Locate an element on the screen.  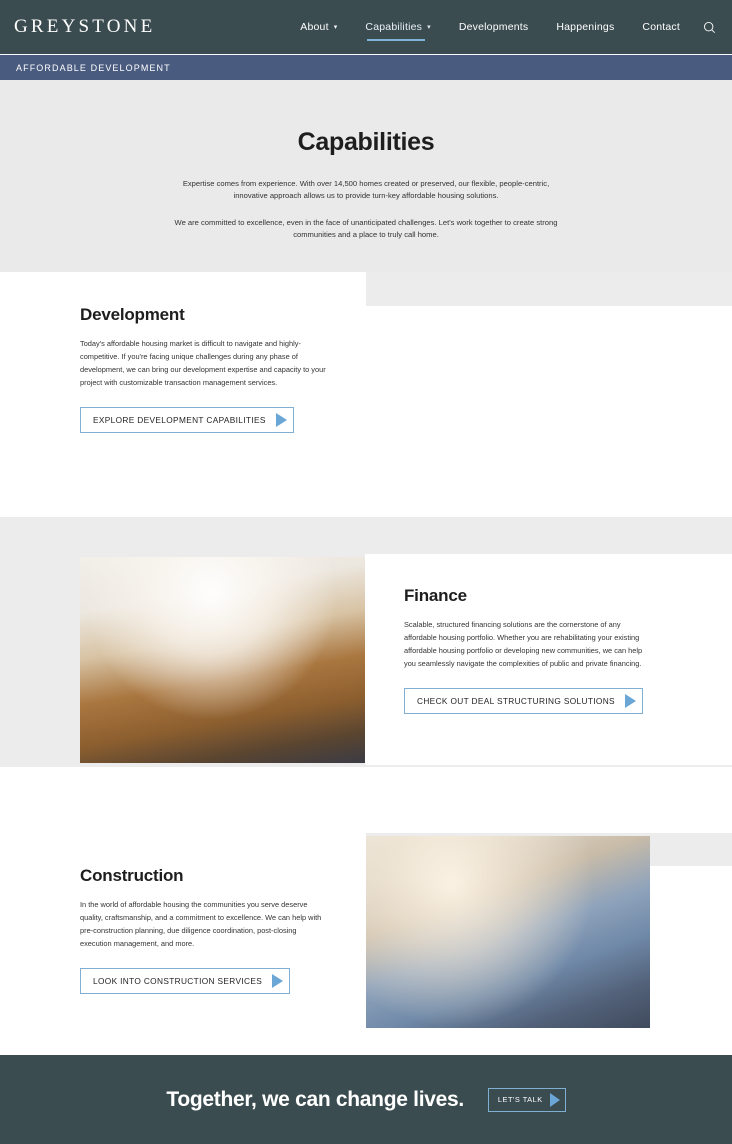
nav-item-label: Developments is located at coordinates (493, 27).